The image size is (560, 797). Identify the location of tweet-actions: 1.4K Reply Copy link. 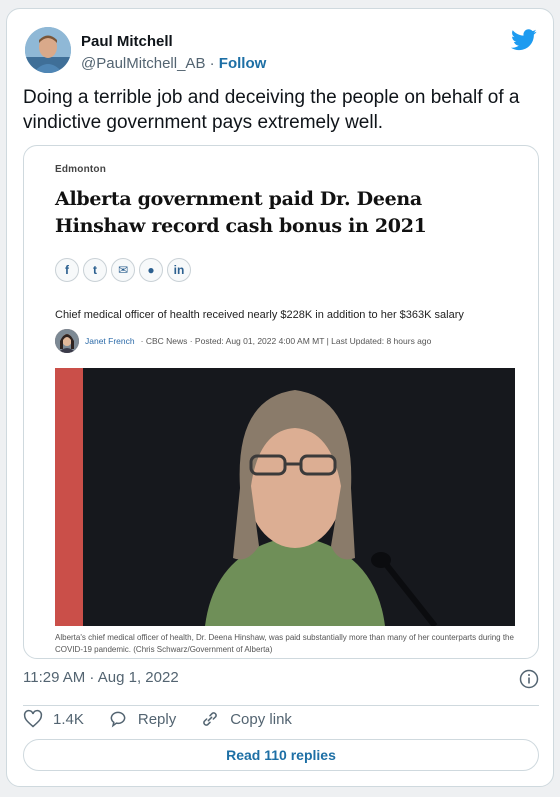
(281, 719).